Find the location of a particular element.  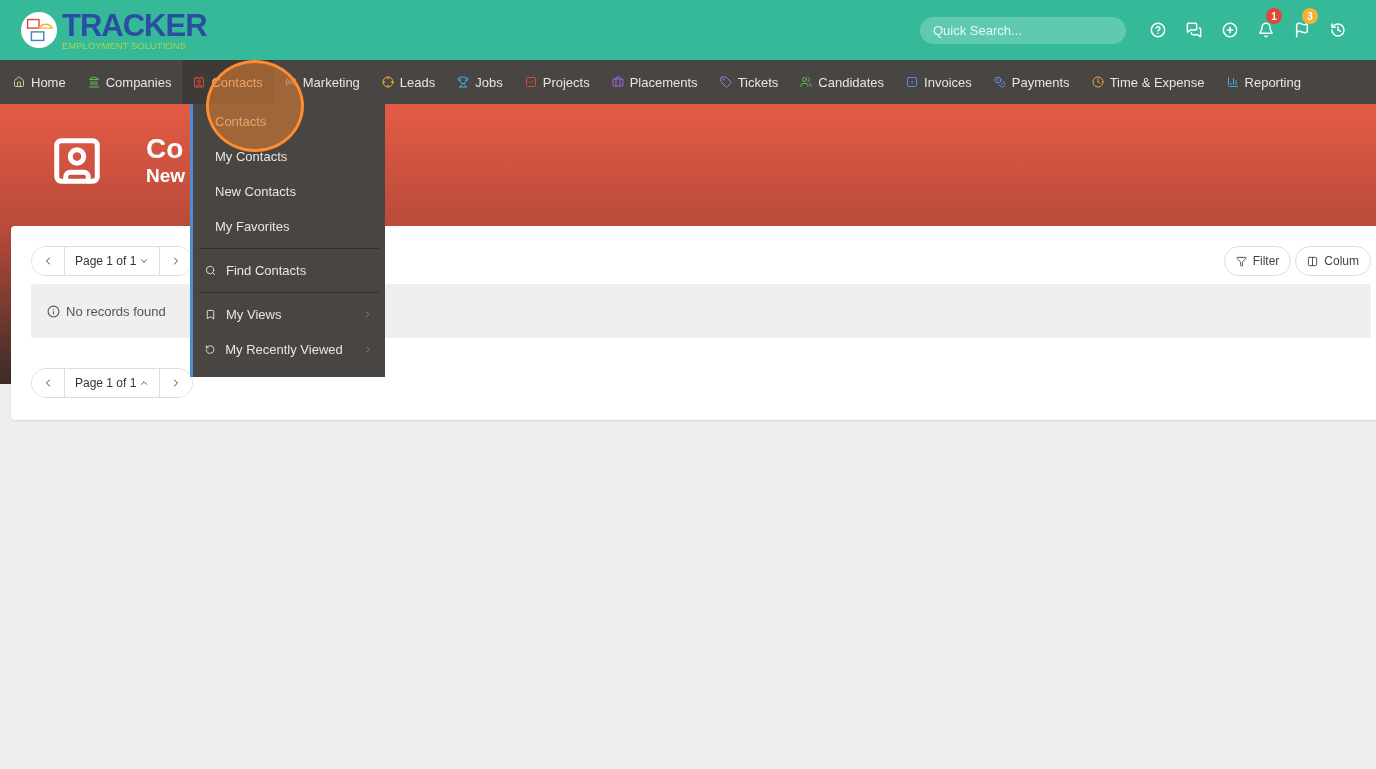

nav-tab: Jobs is located at coordinates (480, 82).